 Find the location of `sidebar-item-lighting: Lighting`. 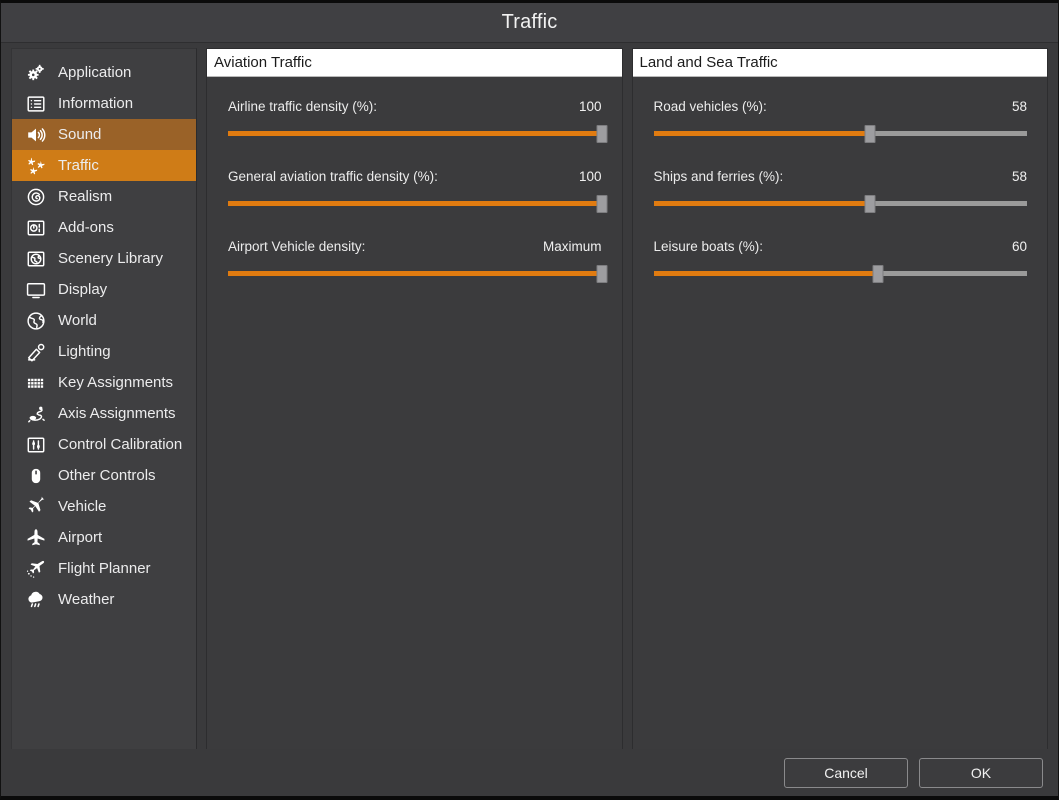

sidebar-item-lighting: Lighting is located at coordinates (104, 351).